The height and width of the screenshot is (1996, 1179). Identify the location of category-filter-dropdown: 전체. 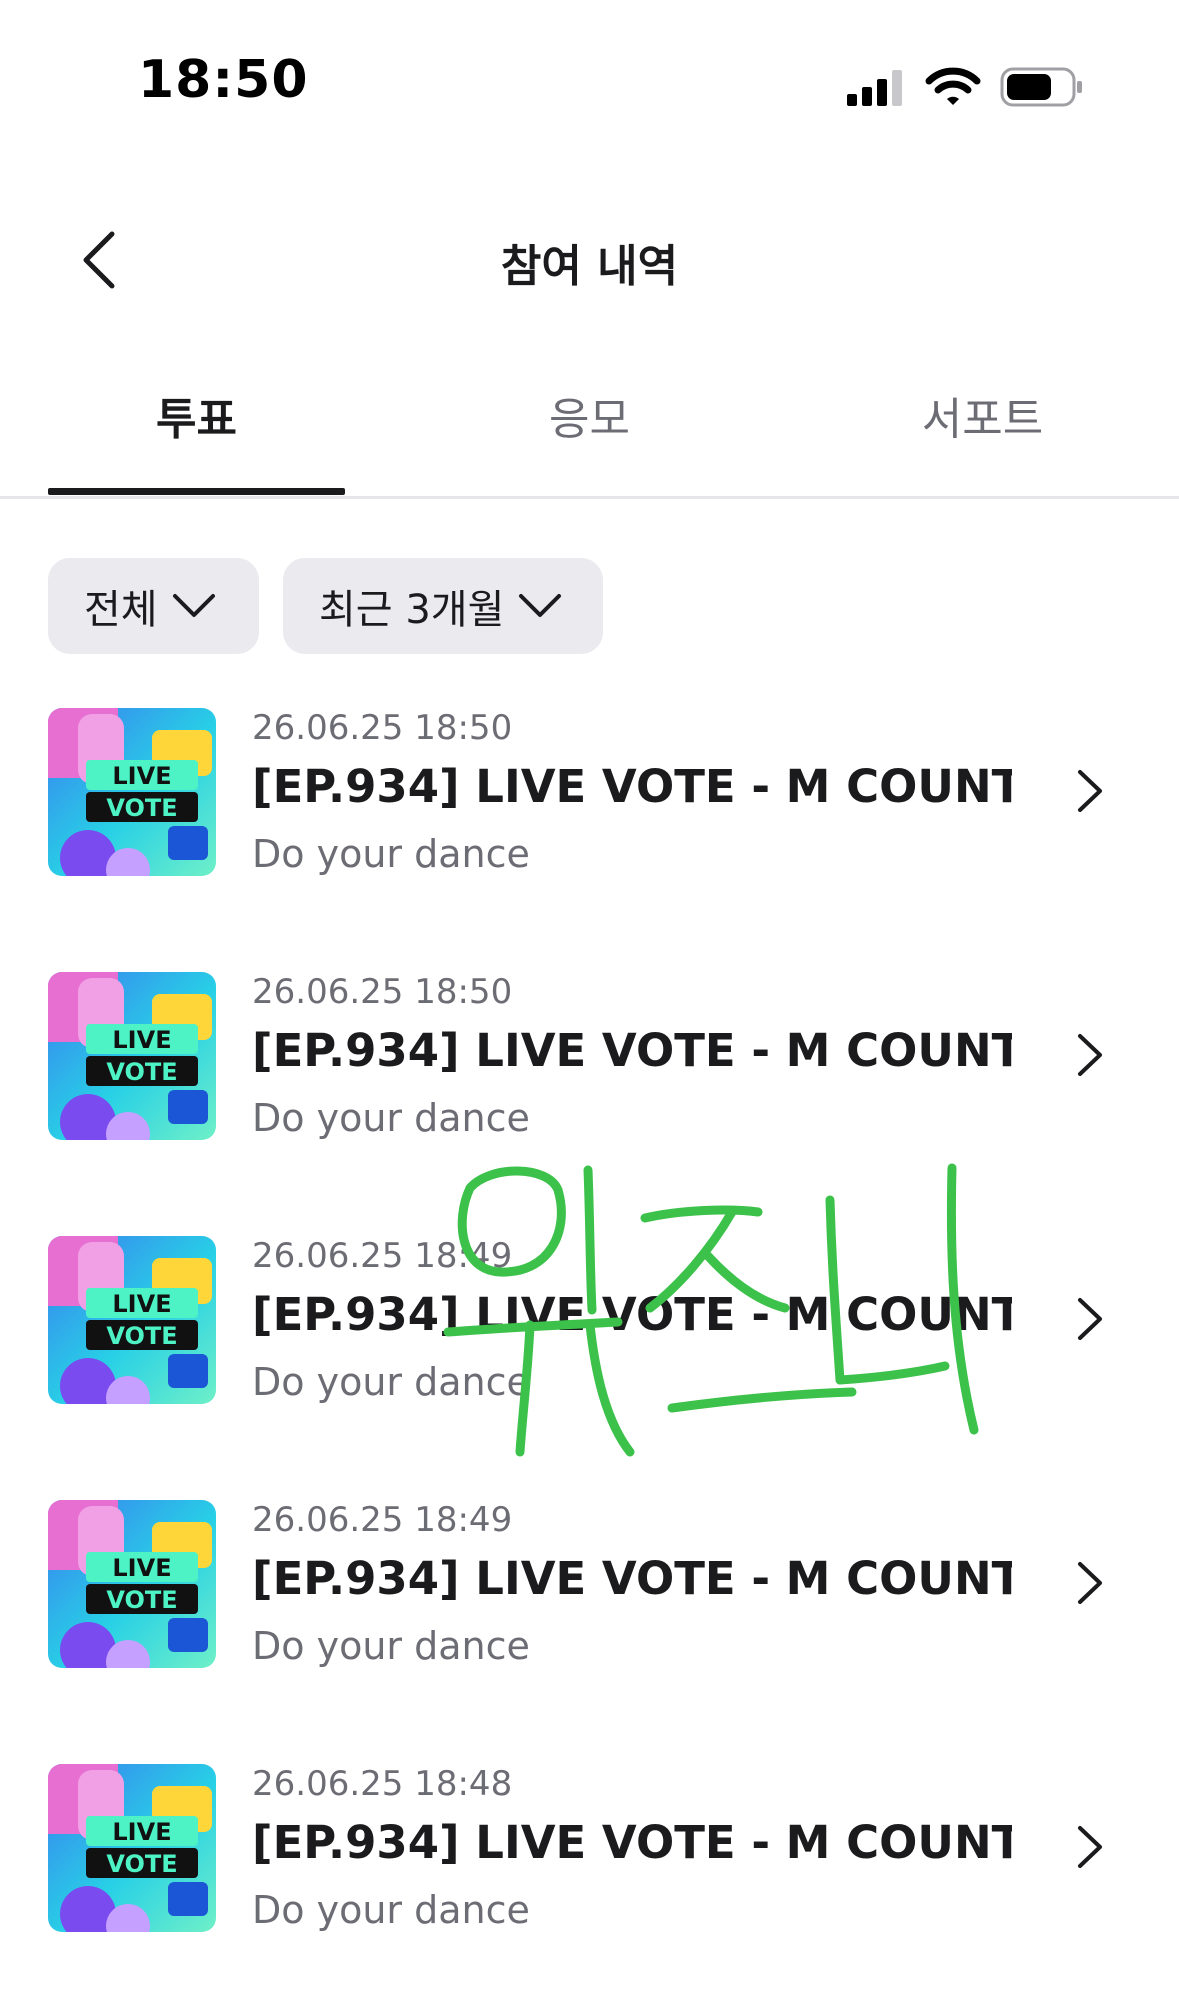
(153, 606).